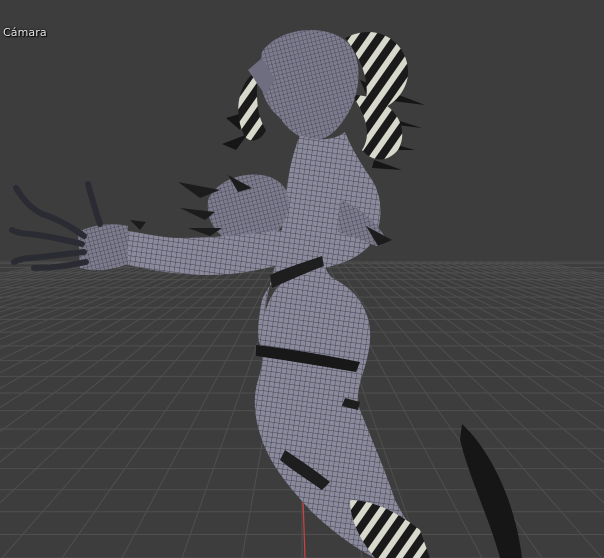 The width and height of the screenshot is (604, 558). I want to click on view-label: Cámara, so click(25, 32).